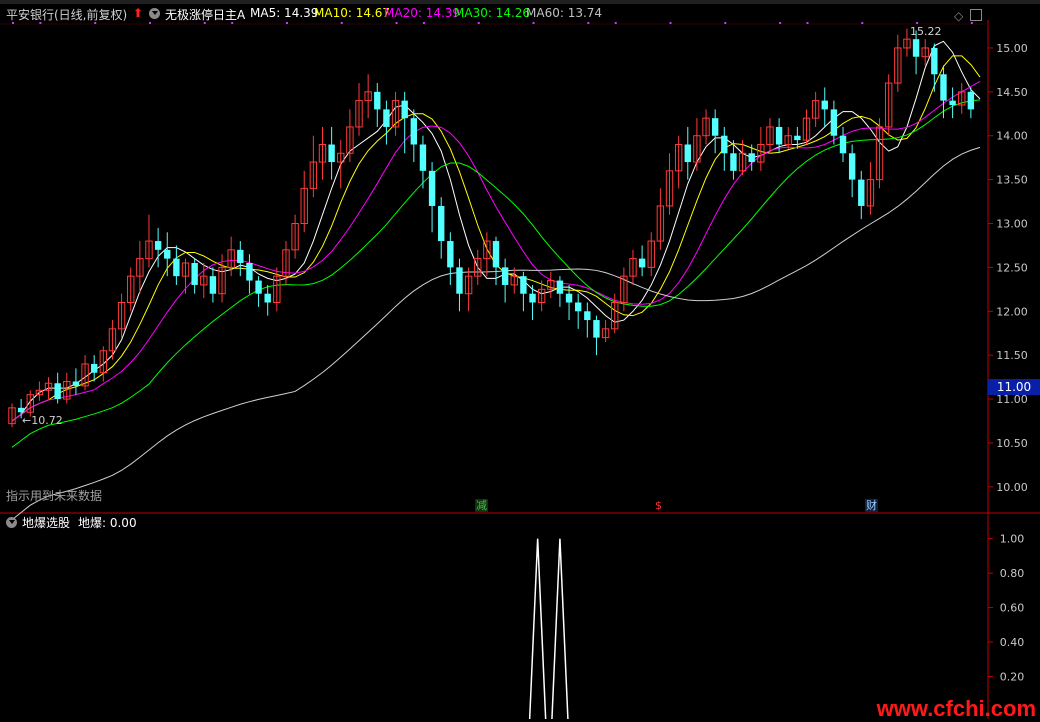  What do you see at coordinates (66, 14) in the screenshot?
I see `stock-title: 平安银行(日线,前复权)` at bounding box center [66, 14].